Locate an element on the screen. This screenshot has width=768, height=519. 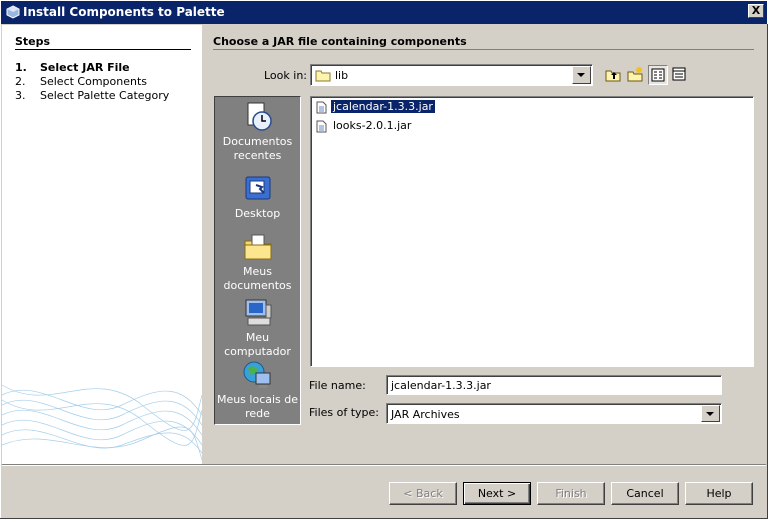
page-title: Choose a JAR file containing components is located at coordinates (340, 41).